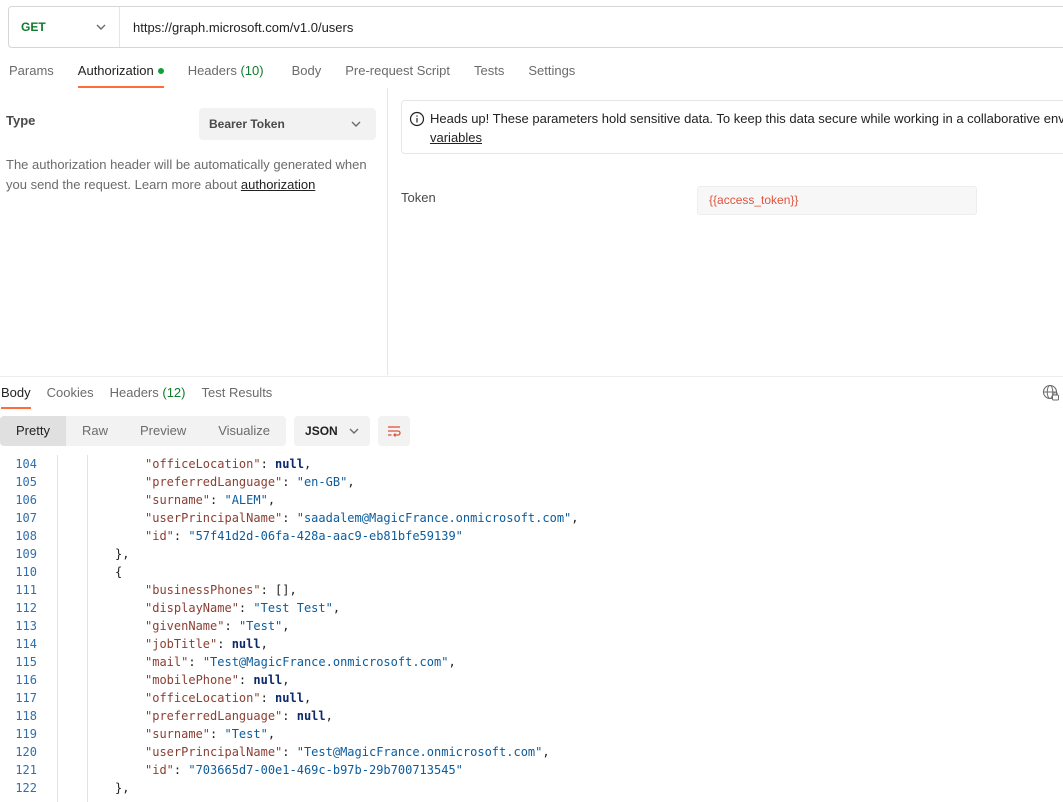 This screenshot has height=802, width=1063. Describe the element at coordinates (26, 770) in the screenshot. I see `line-number: 121` at that location.